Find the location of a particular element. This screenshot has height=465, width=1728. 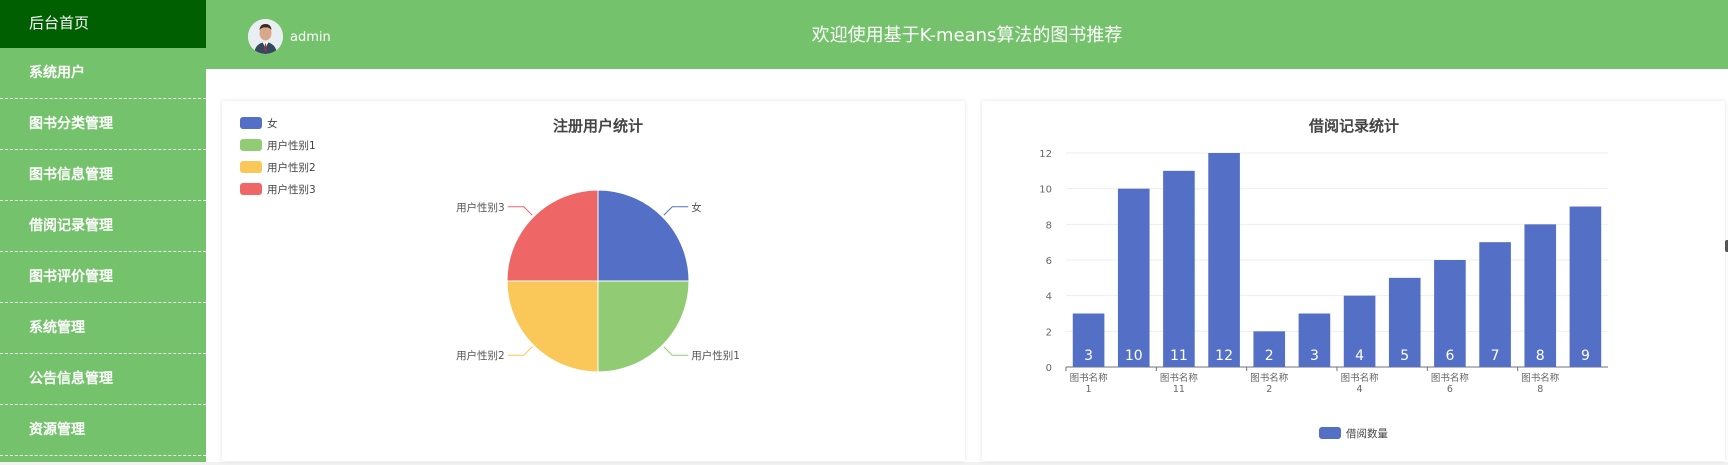

pie-legend-item: 用户性别1 is located at coordinates (278, 145).